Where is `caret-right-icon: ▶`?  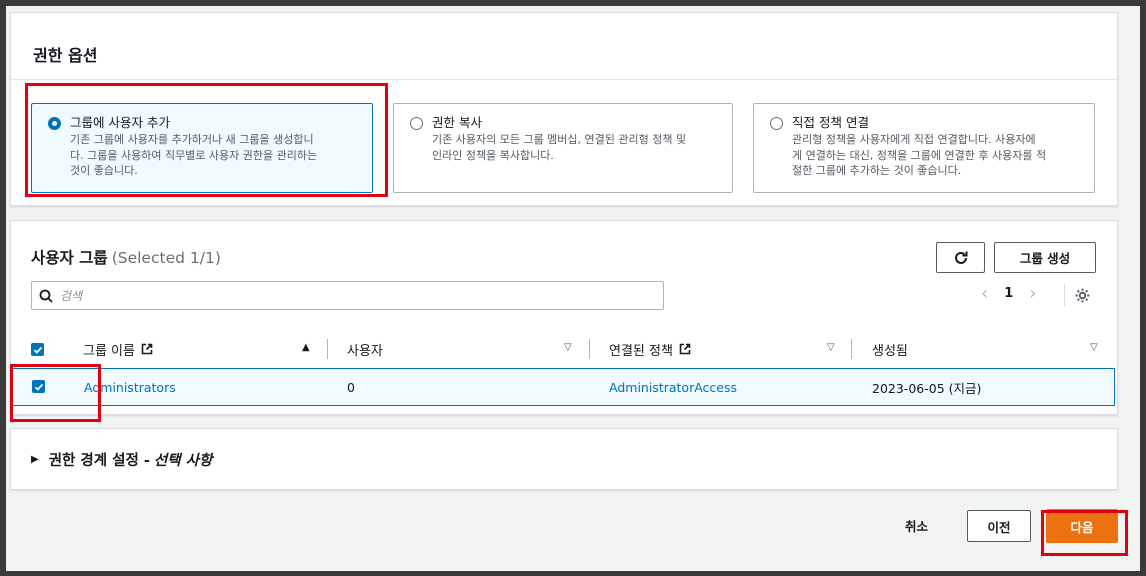
caret-right-icon: ▶ is located at coordinates (35, 459).